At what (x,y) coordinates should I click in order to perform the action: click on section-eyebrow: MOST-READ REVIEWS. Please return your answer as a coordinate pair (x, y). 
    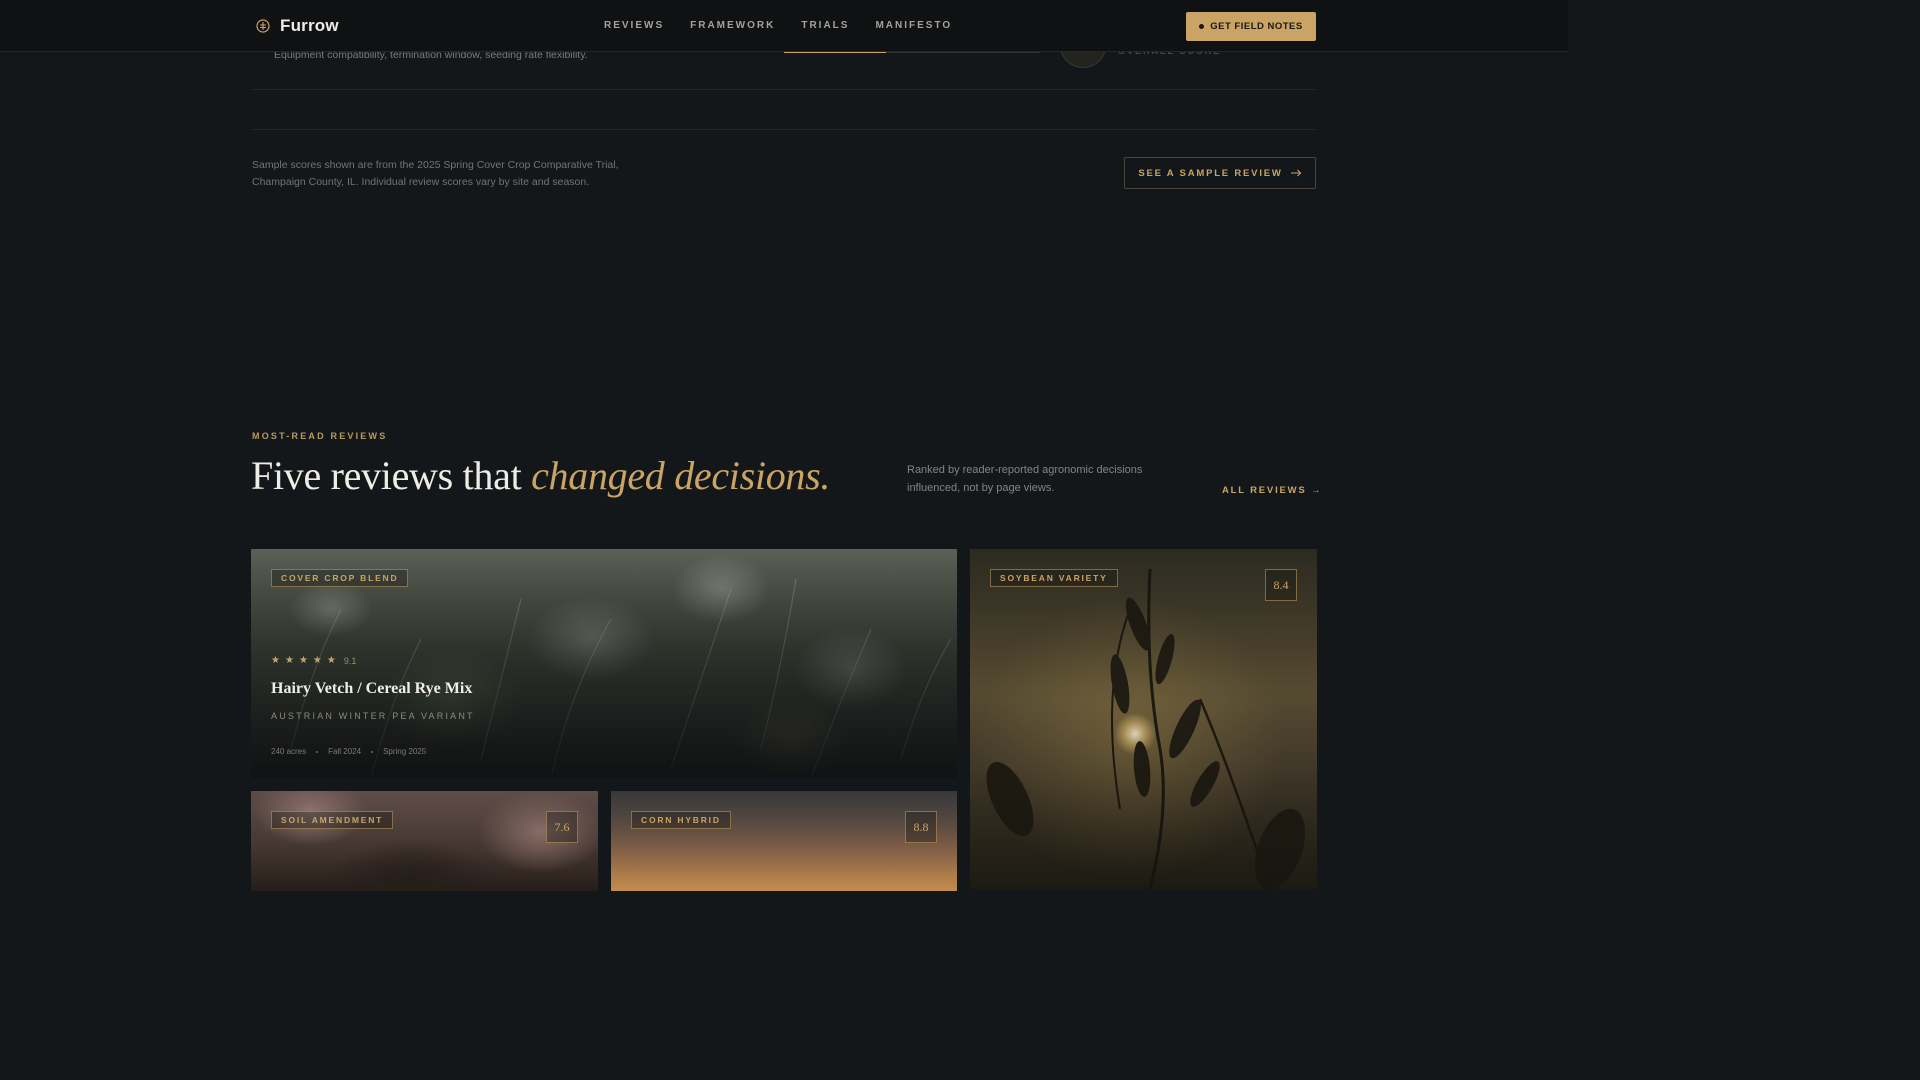
    Looking at the image, I should click on (320, 436).